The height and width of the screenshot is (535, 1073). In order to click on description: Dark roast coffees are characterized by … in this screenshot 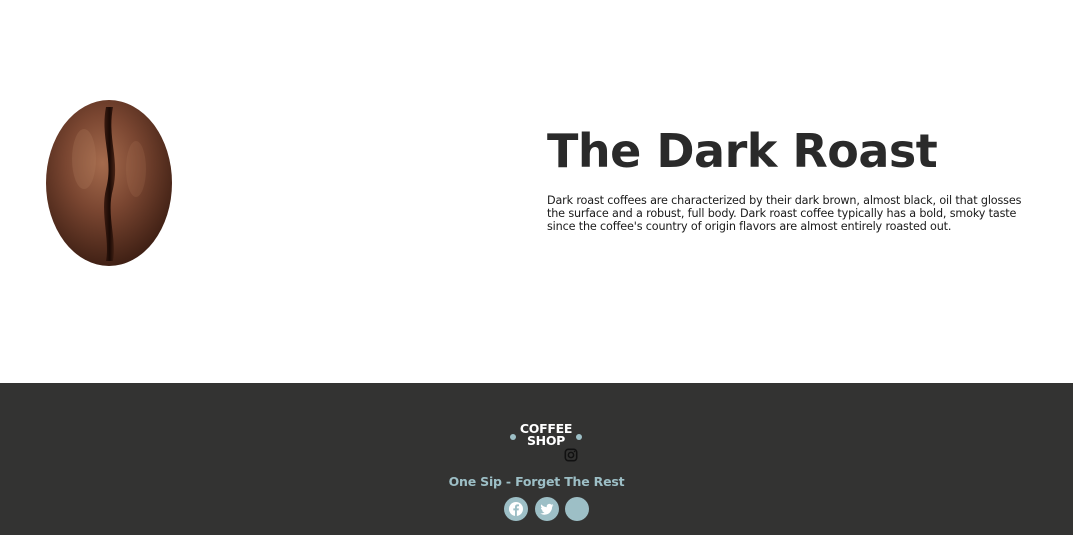, I will do `click(810, 213)`.